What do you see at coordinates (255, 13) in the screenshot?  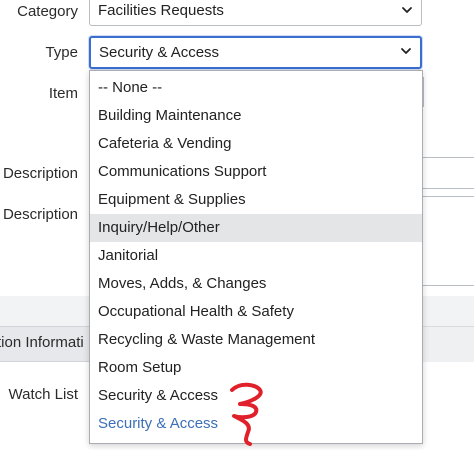 I see `category-select: Facilities Requests` at bounding box center [255, 13].